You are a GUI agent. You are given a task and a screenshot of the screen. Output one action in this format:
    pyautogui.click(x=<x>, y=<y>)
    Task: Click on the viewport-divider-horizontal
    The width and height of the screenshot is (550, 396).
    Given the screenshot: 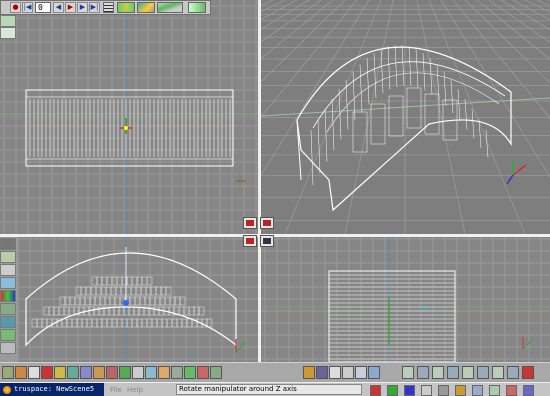 What is the action you would take?
    pyautogui.click(x=275, y=235)
    